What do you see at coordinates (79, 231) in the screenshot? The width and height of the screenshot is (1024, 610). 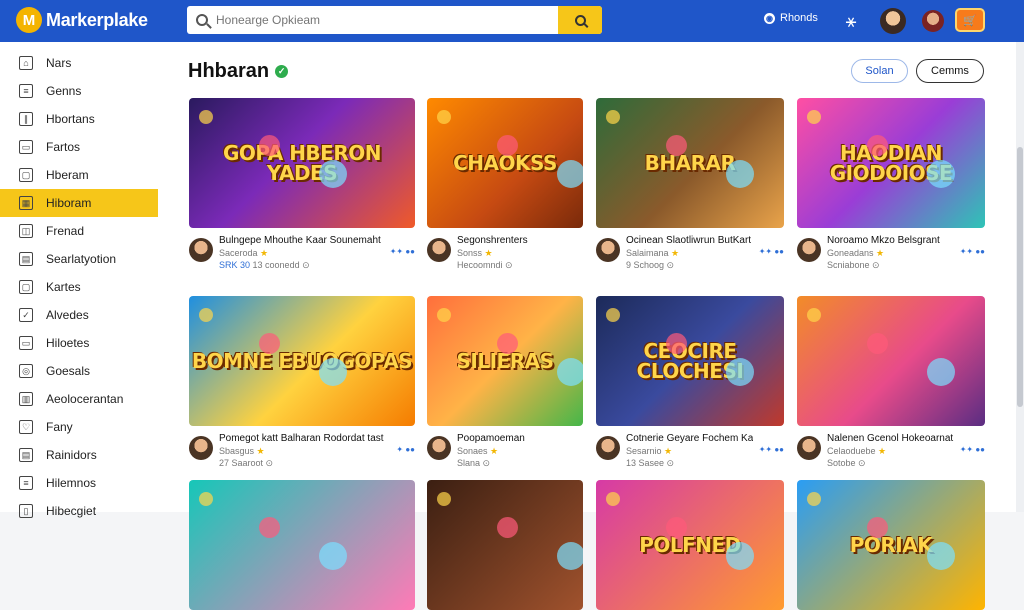 I see `sidebar-item-frenad: ◫ Frenad` at bounding box center [79, 231].